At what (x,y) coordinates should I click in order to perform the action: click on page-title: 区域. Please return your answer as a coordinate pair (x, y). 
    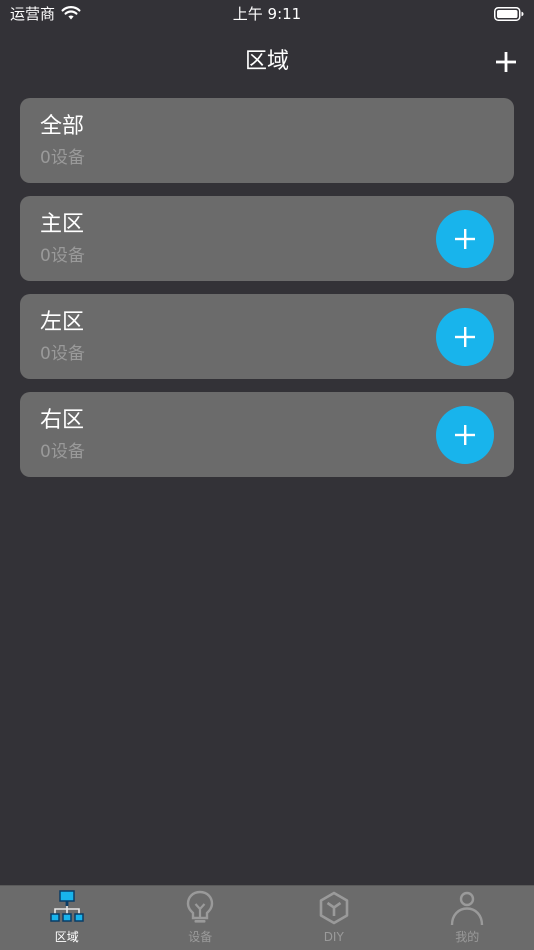
    Looking at the image, I should click on (266, 61).